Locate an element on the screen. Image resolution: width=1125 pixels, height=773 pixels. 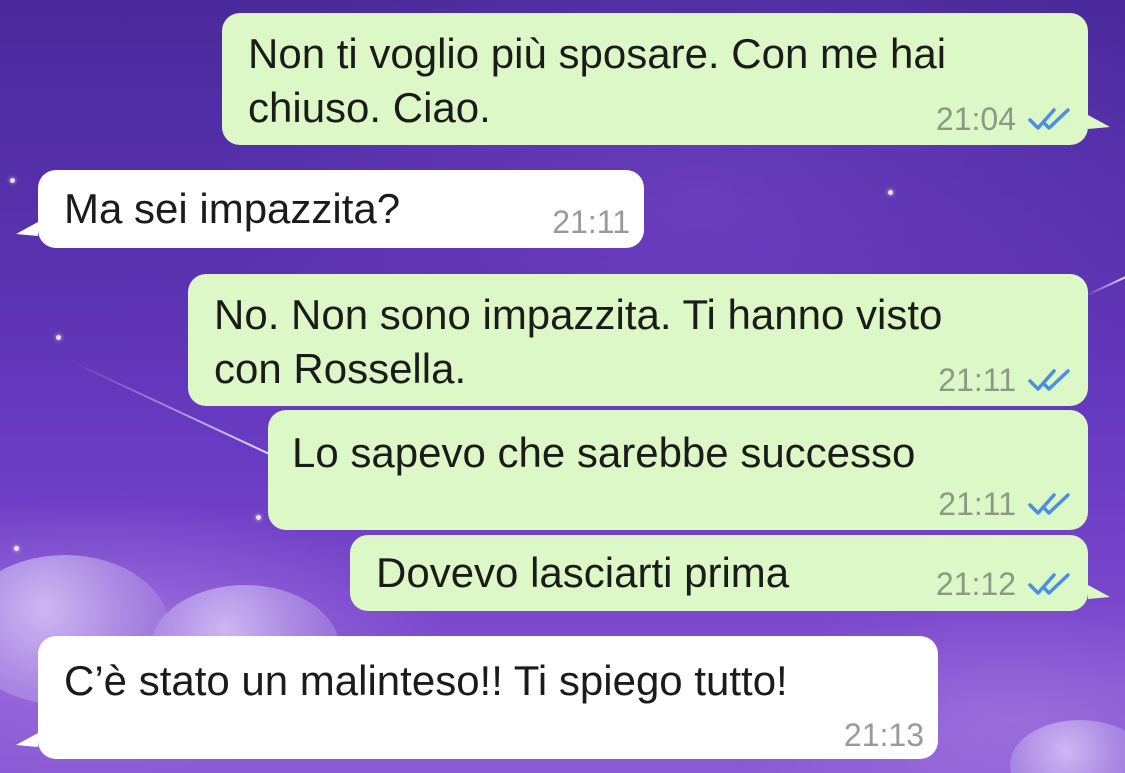
planet-decoration is located at coordinates (1067, 746).